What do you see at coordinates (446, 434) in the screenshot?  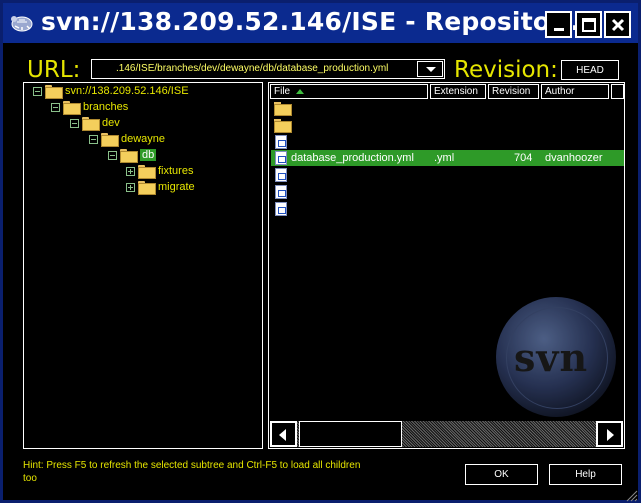 I see `horizontal-scrollbar` at bounding box center [446, 434].